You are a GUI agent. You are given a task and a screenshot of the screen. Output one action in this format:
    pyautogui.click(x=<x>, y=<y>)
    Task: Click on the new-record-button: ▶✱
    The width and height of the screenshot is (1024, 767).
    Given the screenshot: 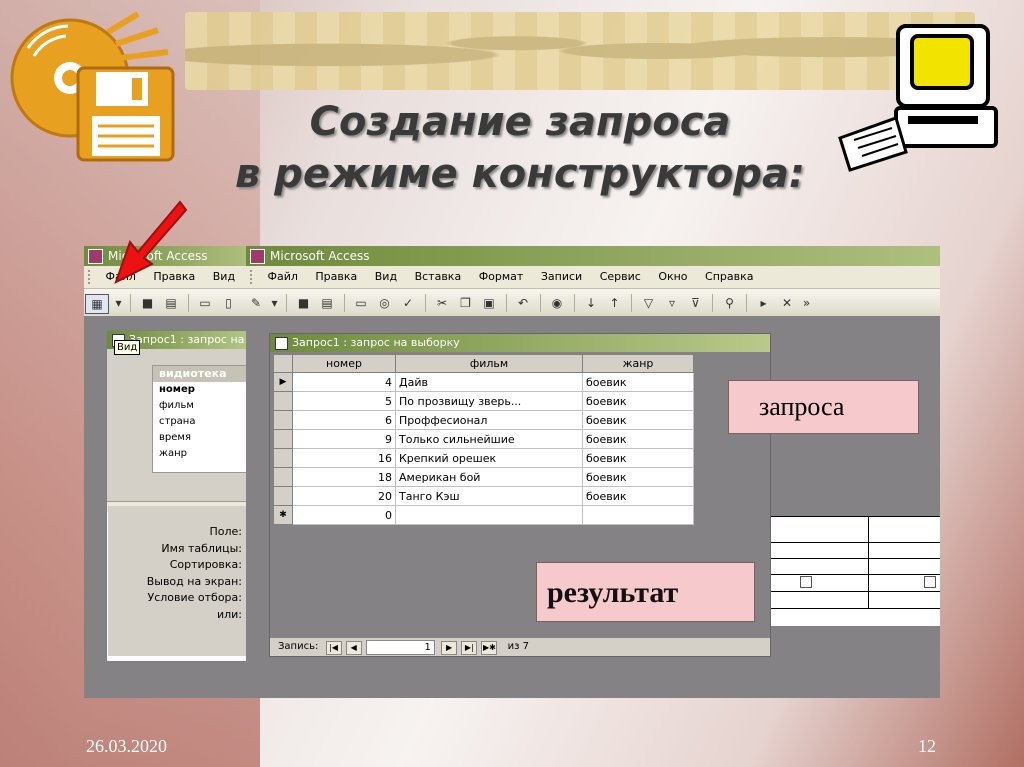 What is the action you would take?
    pyautogui.click(x=489, y=648)
    